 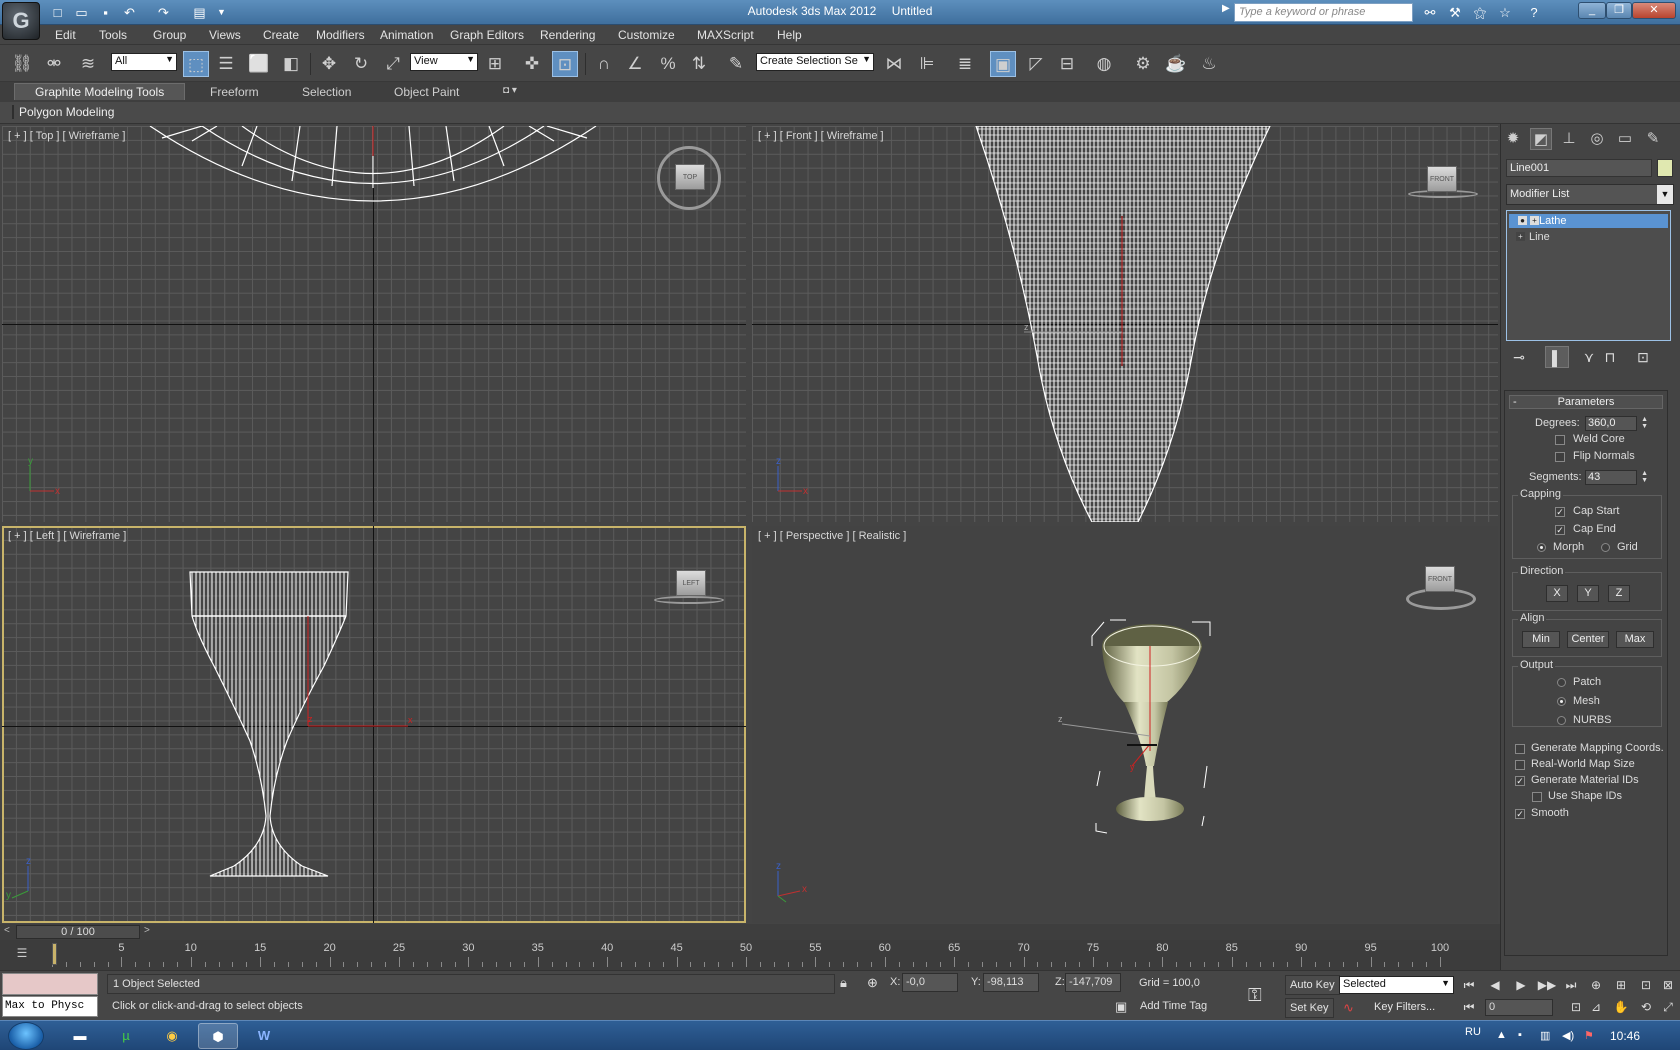 I want to click on close-button: ✕, so click(x=1654, y=10).